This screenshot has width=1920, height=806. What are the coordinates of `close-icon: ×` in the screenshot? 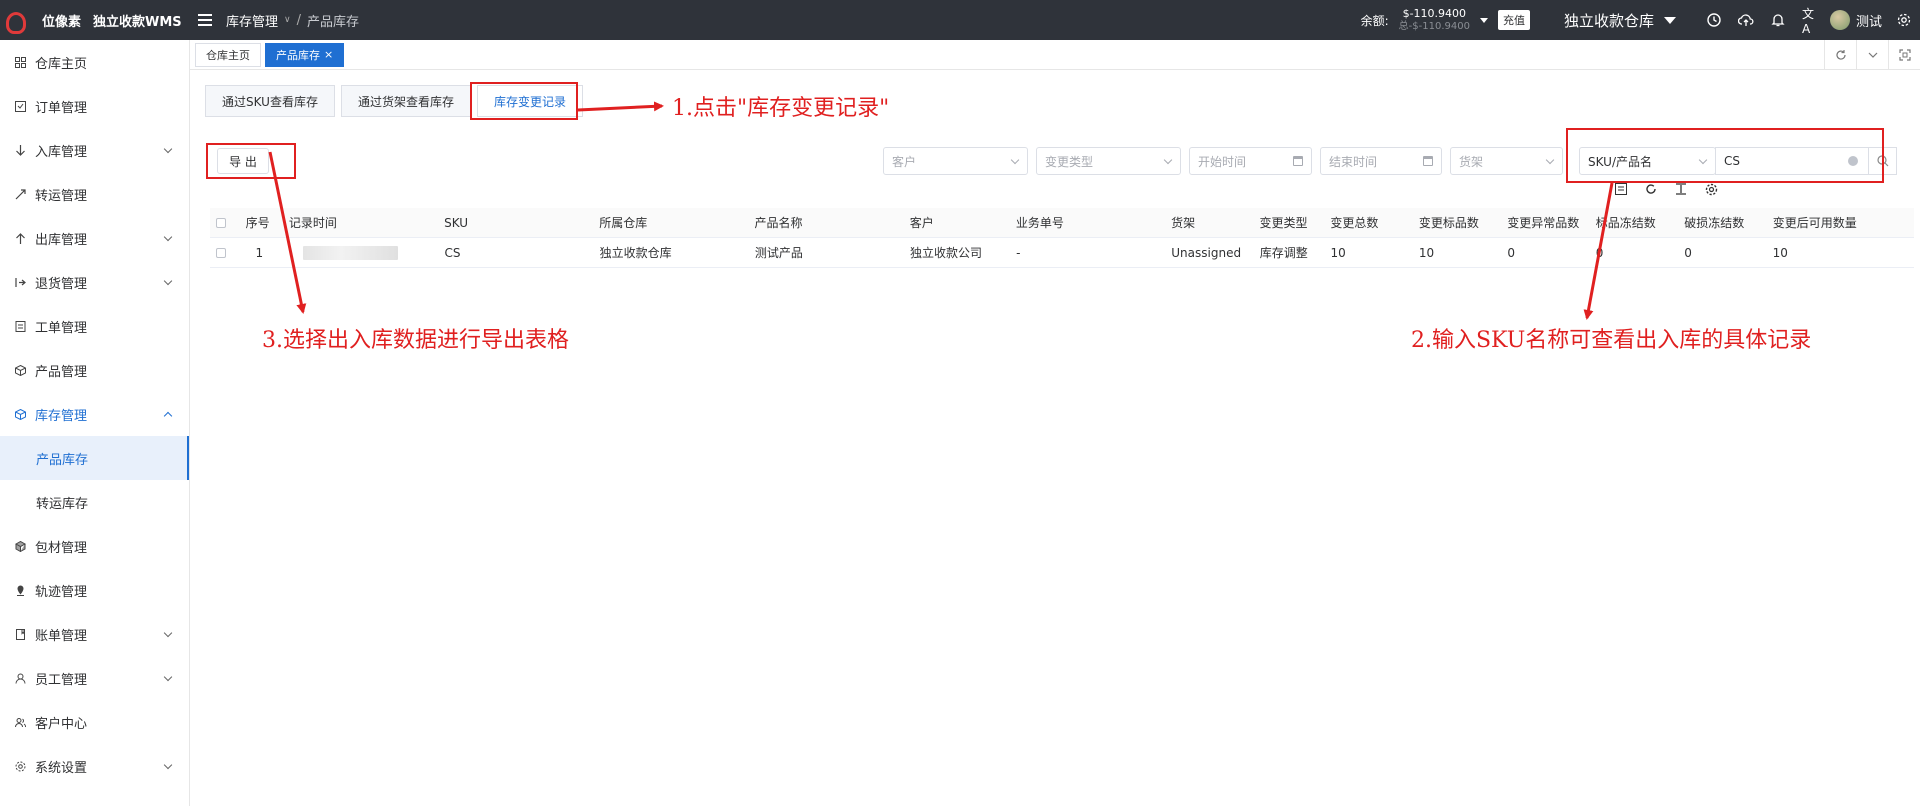 It's located at (328, 54).